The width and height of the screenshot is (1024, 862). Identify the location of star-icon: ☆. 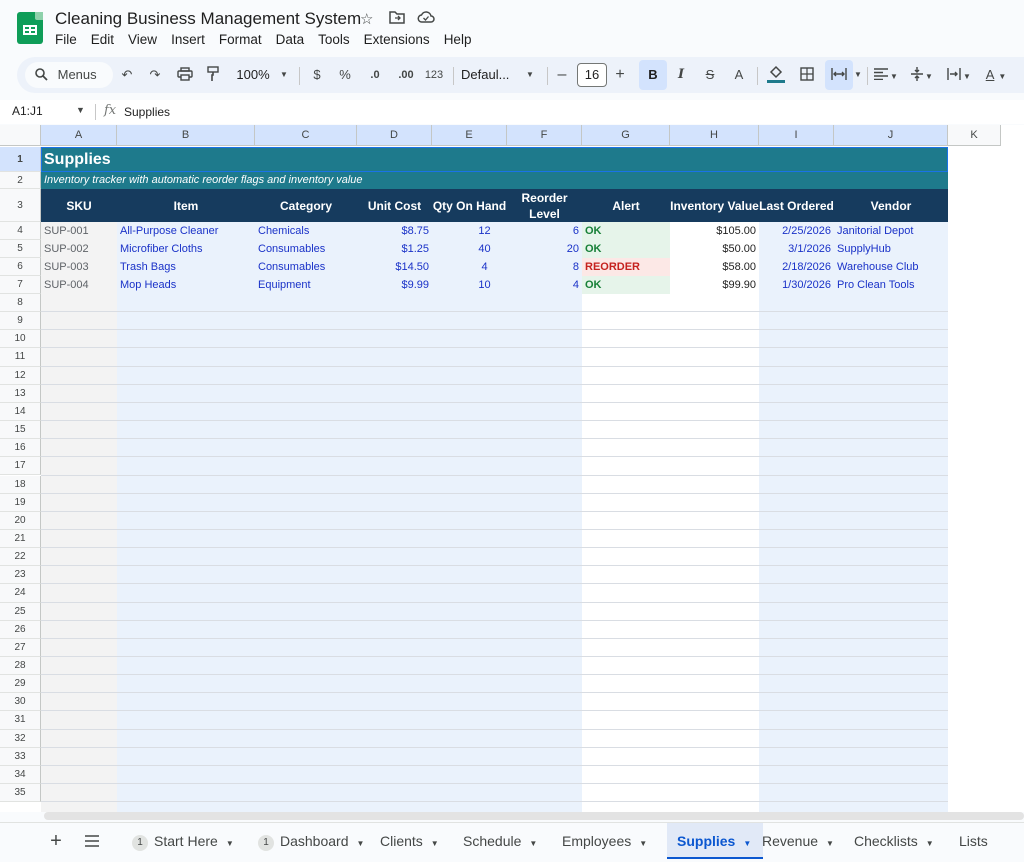
(366, 19).